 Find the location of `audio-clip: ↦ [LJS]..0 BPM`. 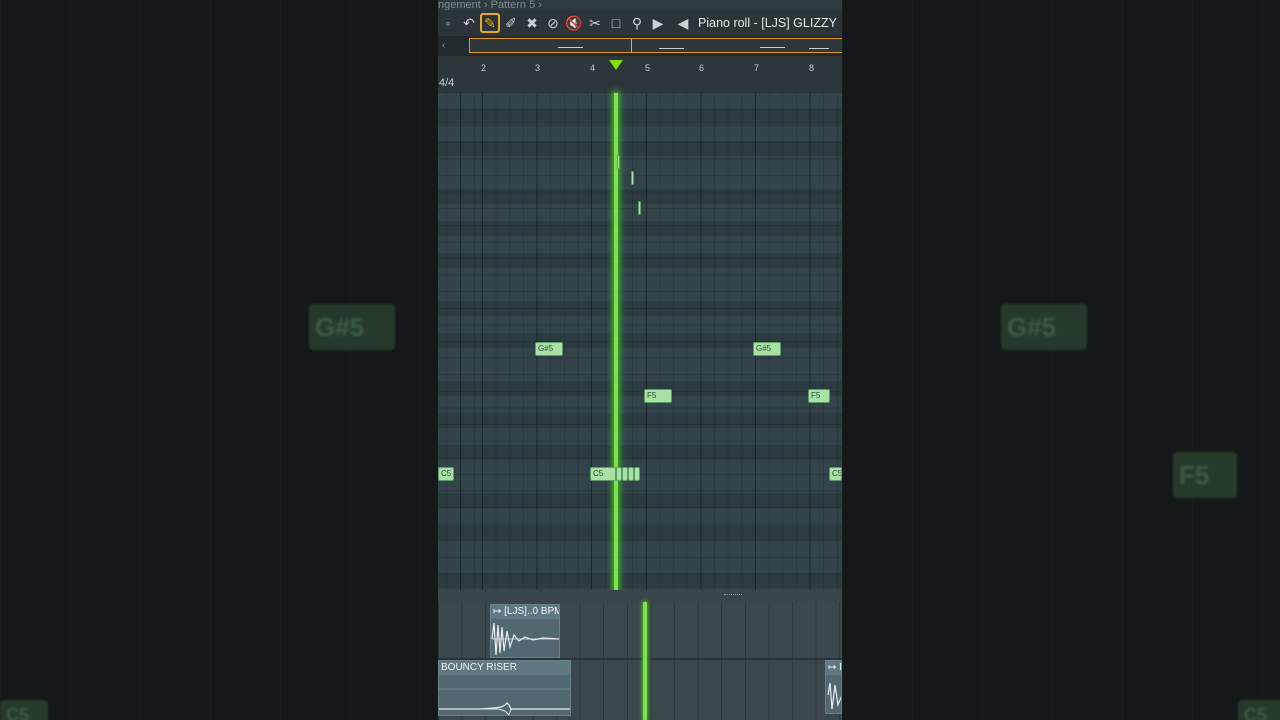

audio-clip: ↦ [LJS]..0 BPM is located at coordinates (525, 631).